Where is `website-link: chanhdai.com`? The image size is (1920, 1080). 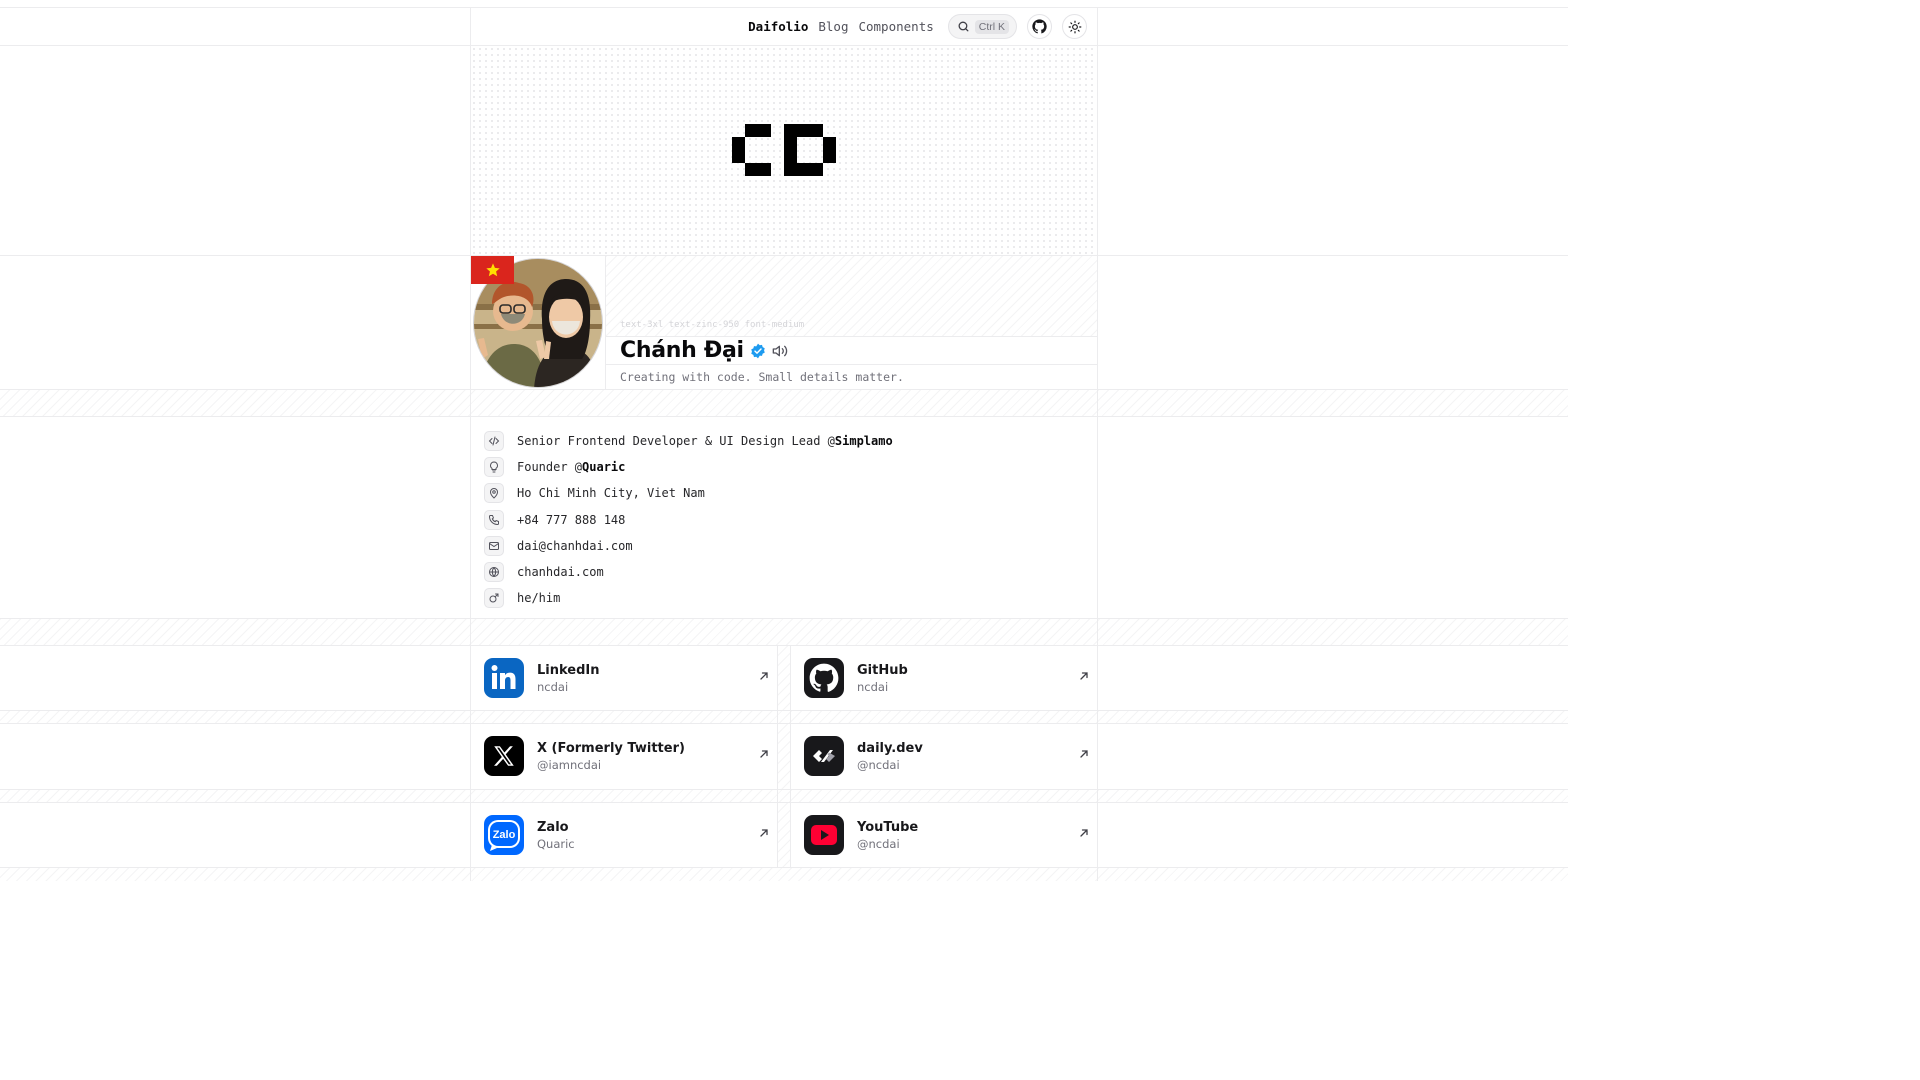 website-link: chanhdai.com is located at coordinates (560, 572).